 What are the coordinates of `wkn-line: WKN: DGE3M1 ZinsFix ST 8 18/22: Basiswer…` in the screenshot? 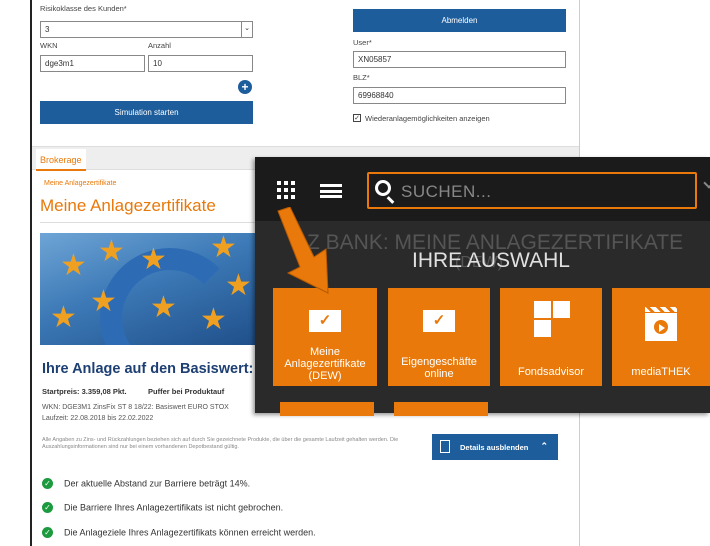 It's located at (135, 407).